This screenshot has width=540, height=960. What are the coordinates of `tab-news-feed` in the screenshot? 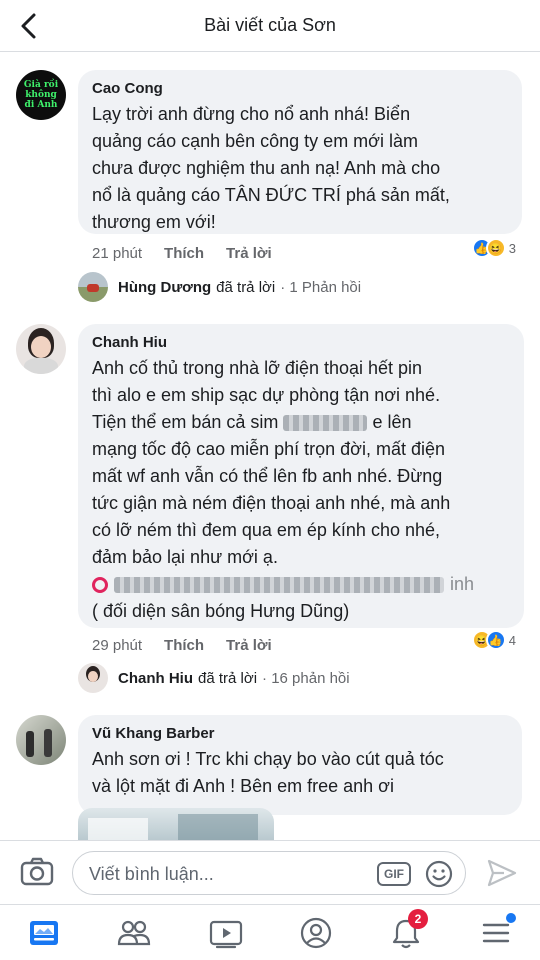 It's located at (44, 933).